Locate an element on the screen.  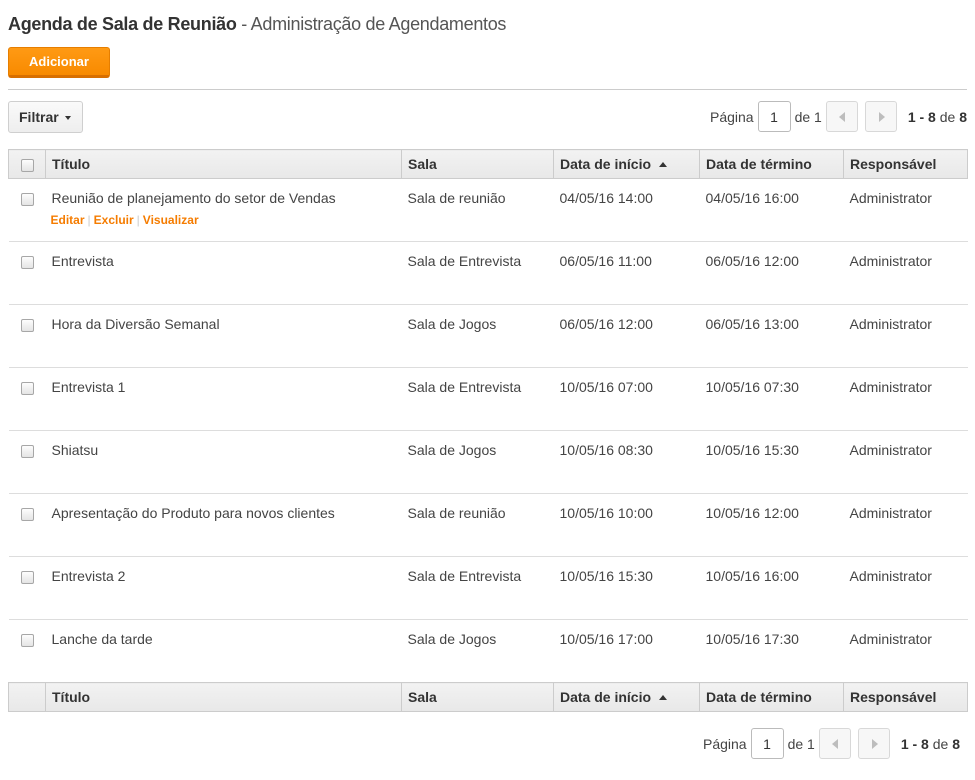
filter-button: Filtrar is located at coordinates (45, 117).